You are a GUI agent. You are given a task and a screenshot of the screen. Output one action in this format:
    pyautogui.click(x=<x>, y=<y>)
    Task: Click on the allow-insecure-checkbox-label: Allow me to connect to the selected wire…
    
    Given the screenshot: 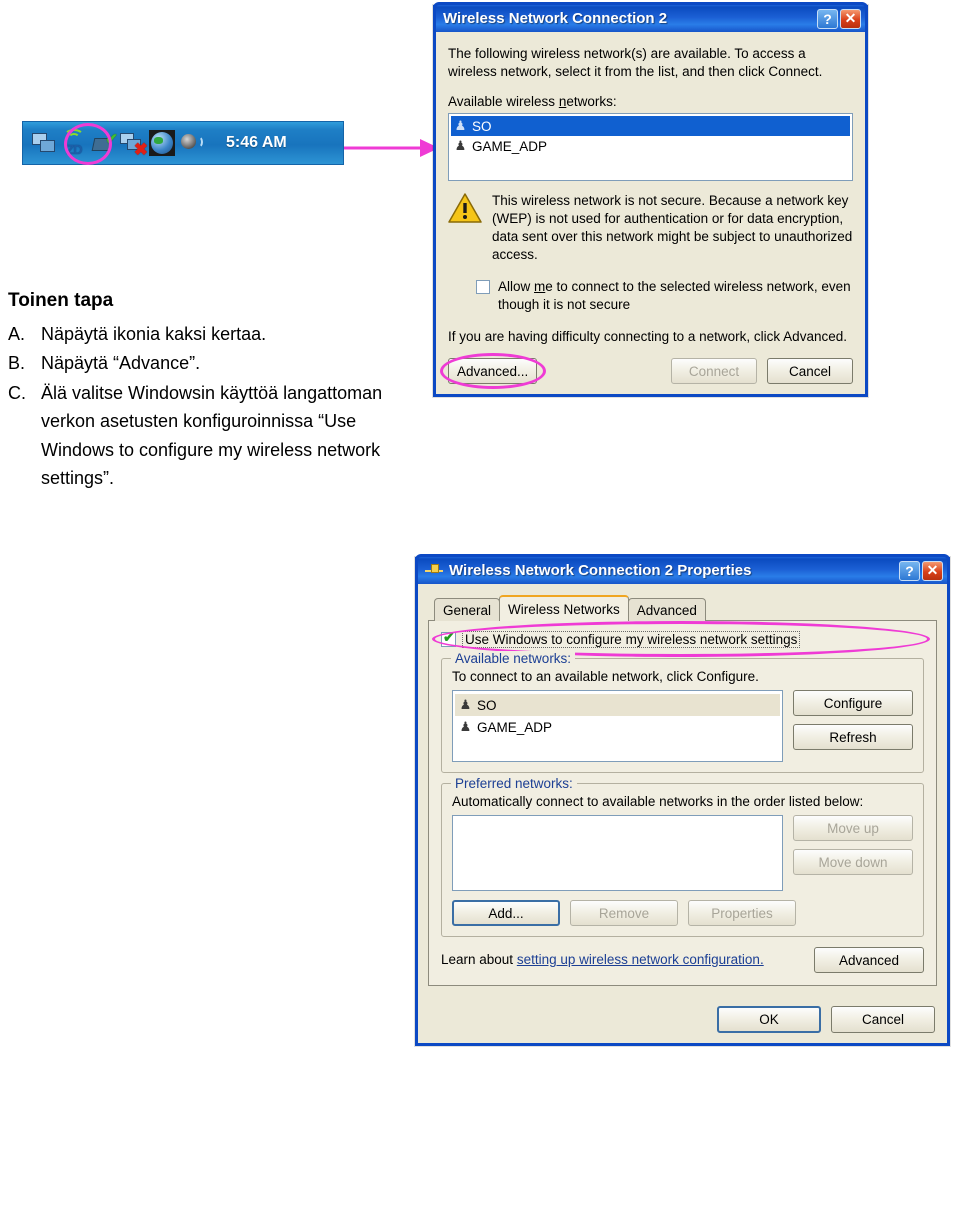 What is the action you would take?
    pyautogui.click(x=674, y=296)
    